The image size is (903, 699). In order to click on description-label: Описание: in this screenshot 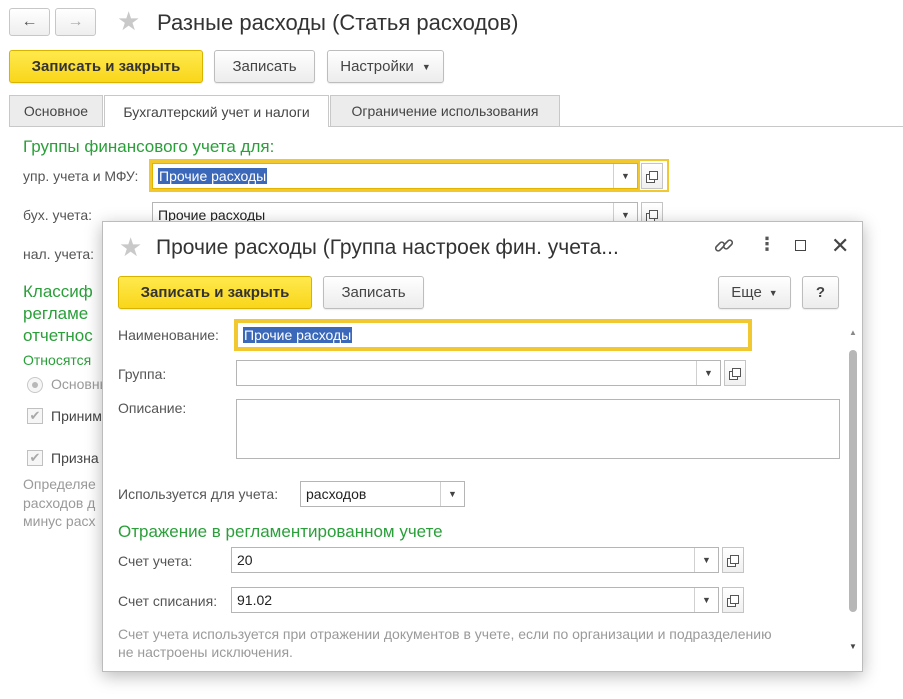, I will do `click(152, 408)`.